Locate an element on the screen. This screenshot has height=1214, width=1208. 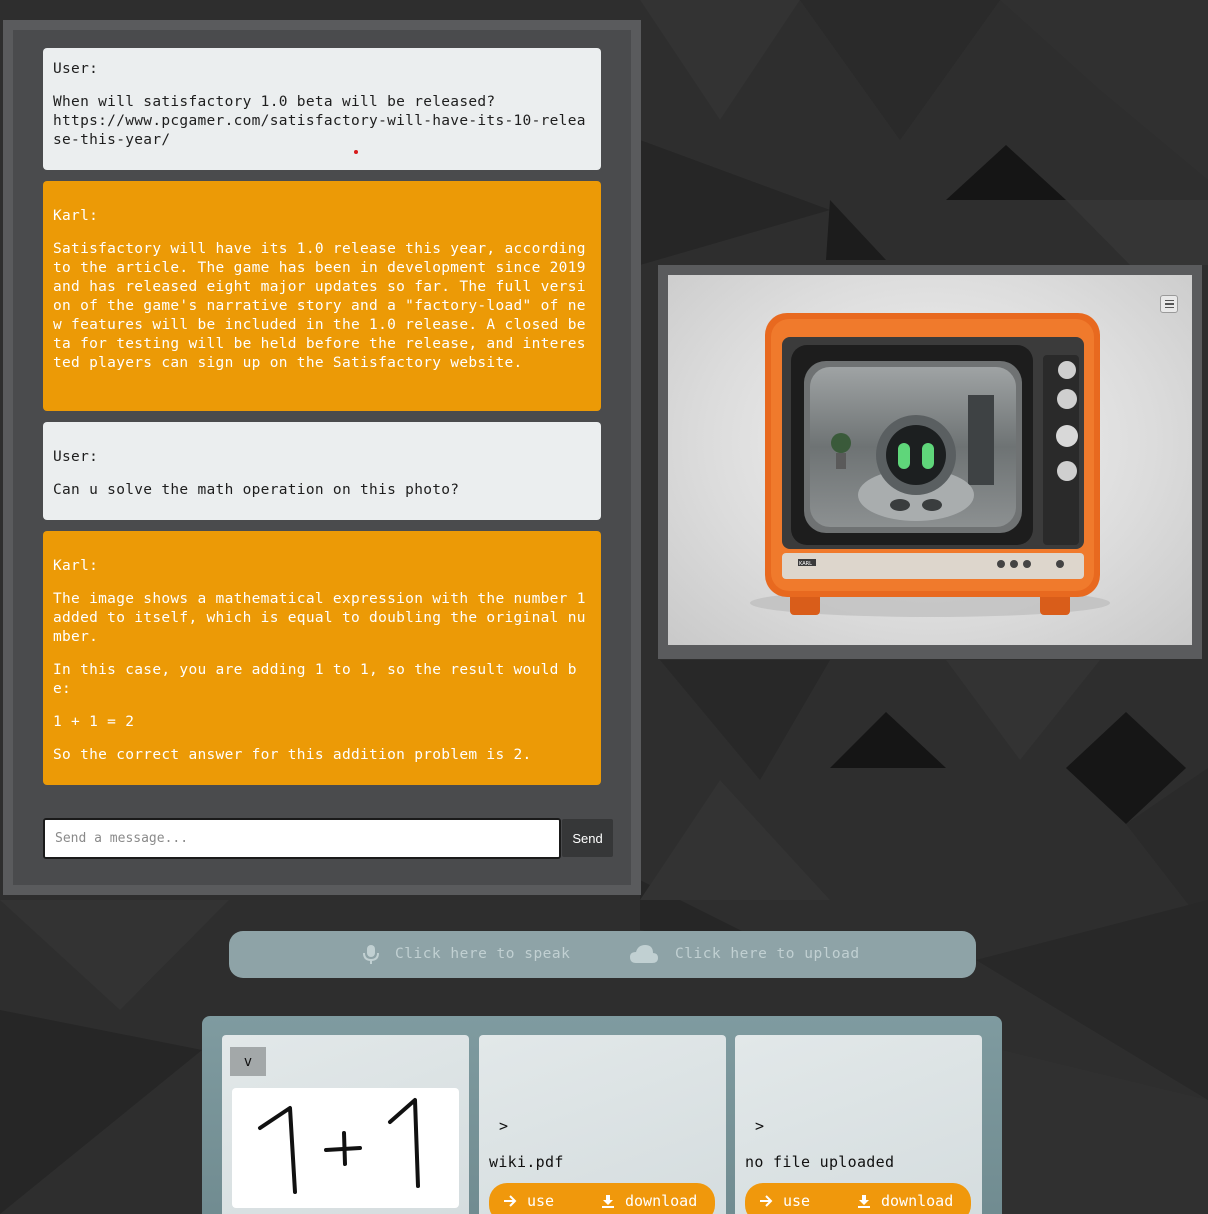
file-name: wiki.pdf is located at coordinates (526, 1162).